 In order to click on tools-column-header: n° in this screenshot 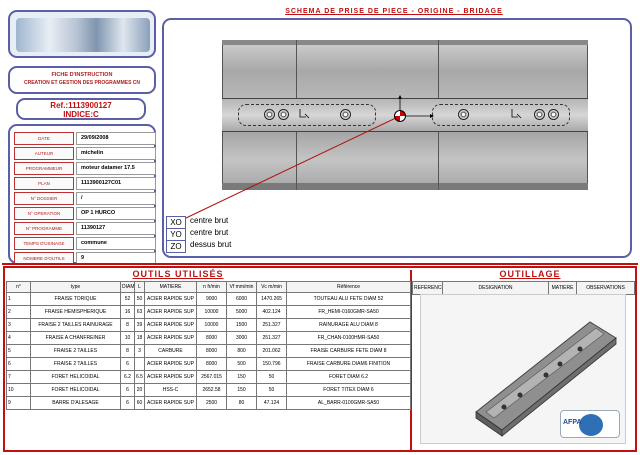, I will do `click(18, 287)`.